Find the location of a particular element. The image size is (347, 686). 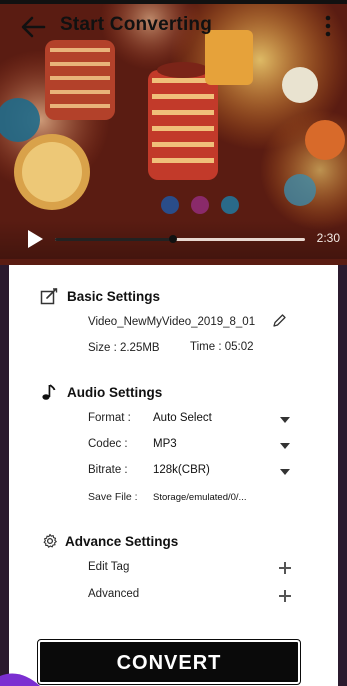

file-duration: Time : 05:02 is located at coordinates (222, 347).